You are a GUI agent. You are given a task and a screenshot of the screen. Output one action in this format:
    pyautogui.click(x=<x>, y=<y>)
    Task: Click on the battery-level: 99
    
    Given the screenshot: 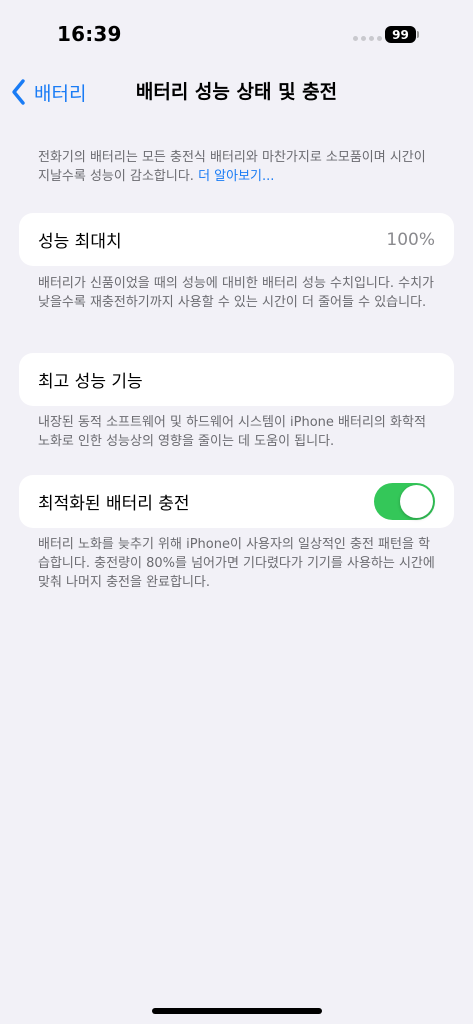 What is the action you would take?
    pyautogui.click(x=400, y=34)
    